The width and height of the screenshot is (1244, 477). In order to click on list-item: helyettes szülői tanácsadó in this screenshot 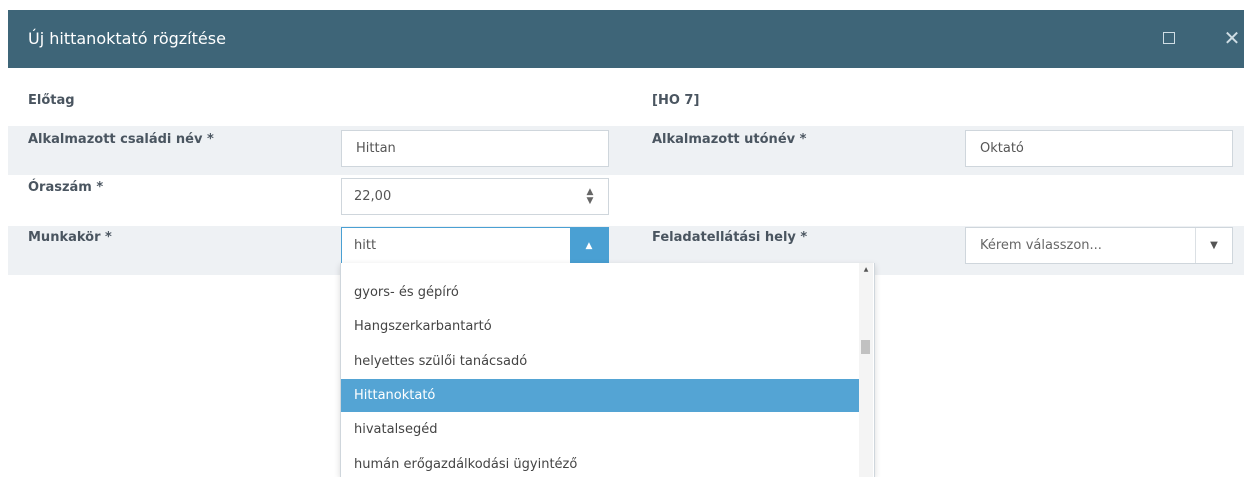, I will do `click(600, 361)`.